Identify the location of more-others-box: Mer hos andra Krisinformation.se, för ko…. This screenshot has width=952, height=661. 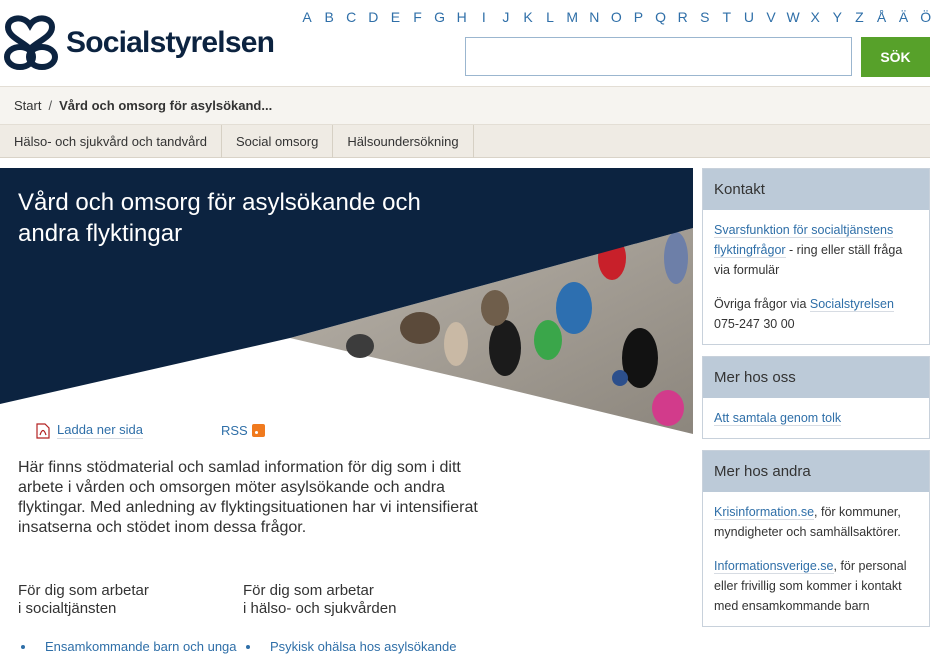
(816, 538).